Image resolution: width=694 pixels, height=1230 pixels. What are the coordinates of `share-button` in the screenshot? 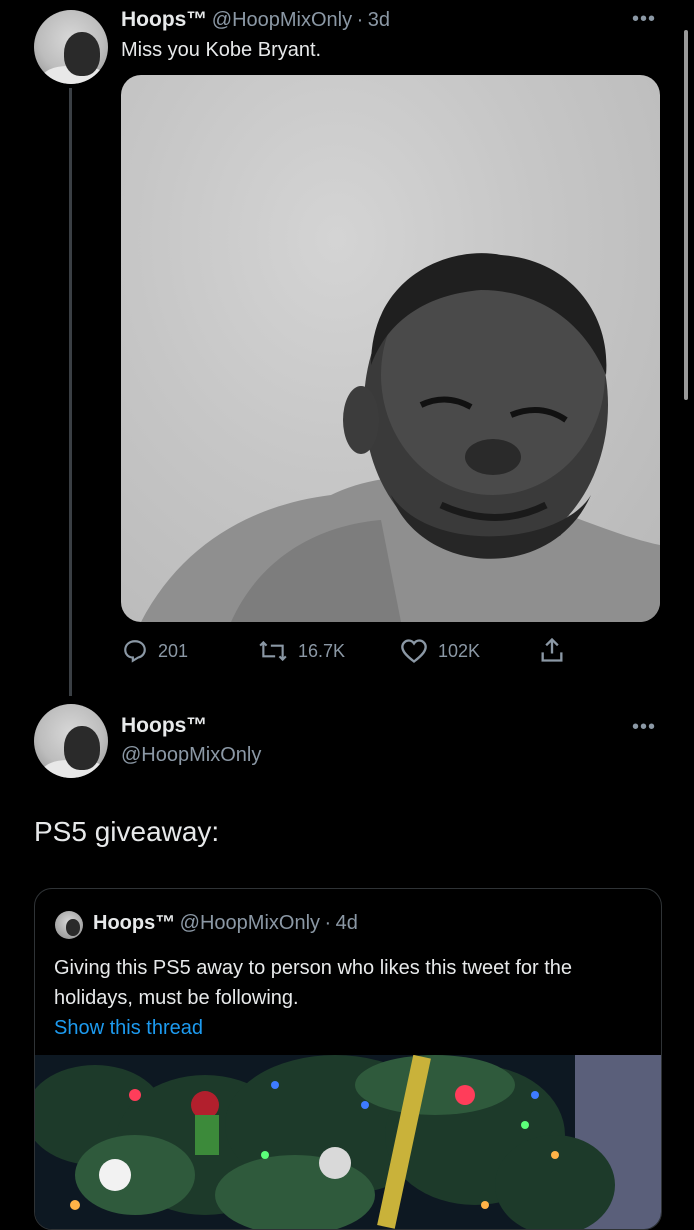 It's located at (552, 650).